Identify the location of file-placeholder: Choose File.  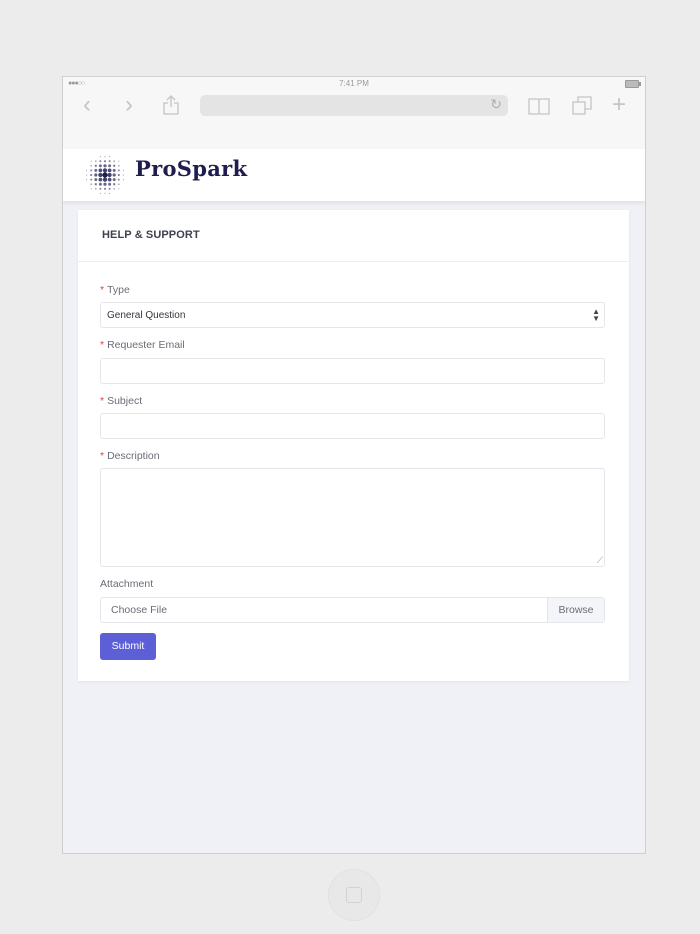
(139, 610).